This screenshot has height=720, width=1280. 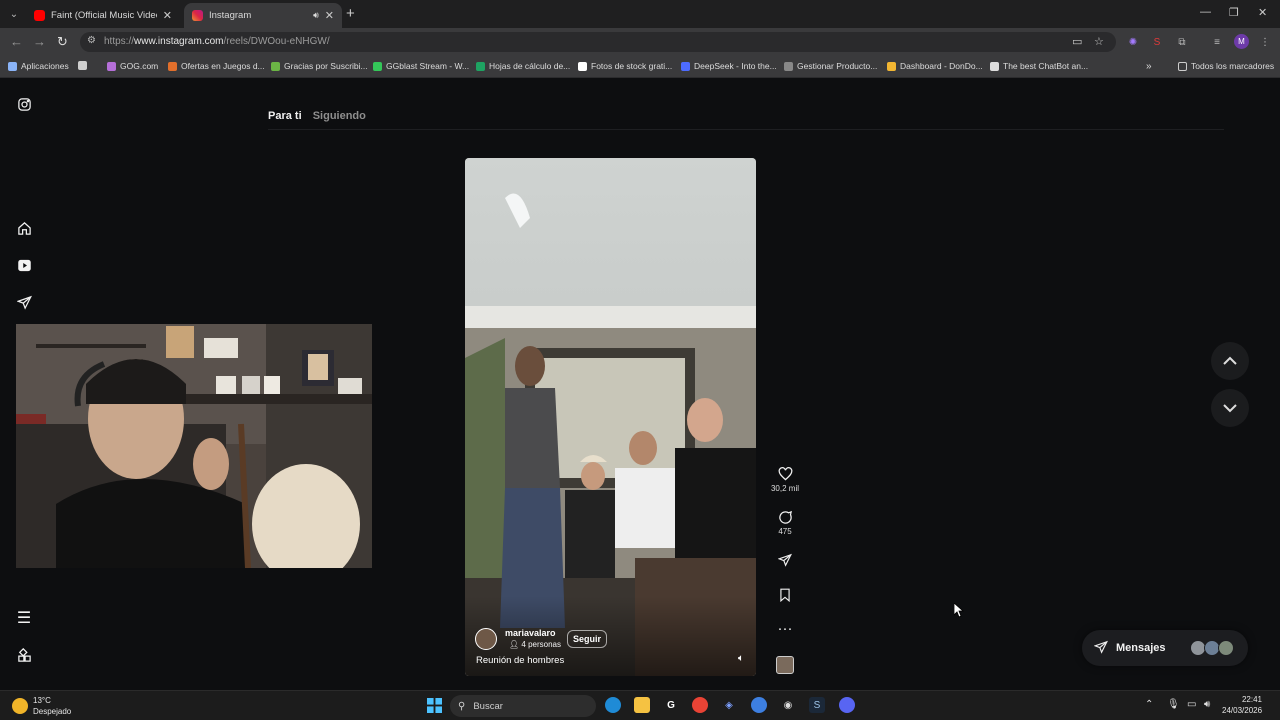 I want to click on bookmark-apps: Aplicaciones, so click(x=38, y=66).